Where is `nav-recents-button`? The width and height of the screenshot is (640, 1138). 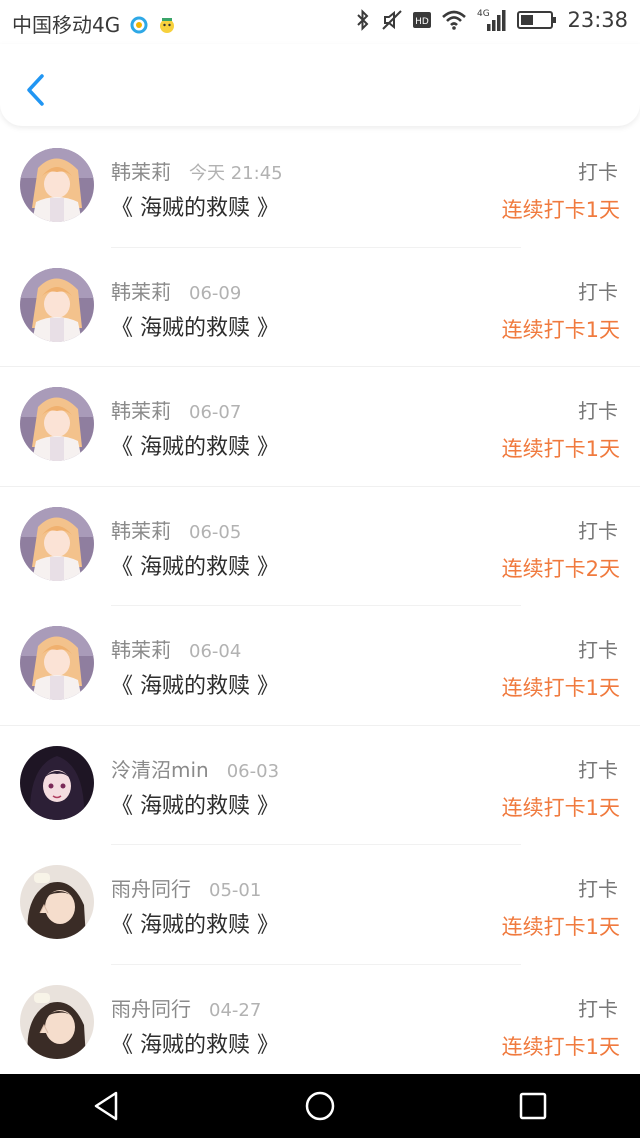 nav-recents-button is located at coordinates (533, 1106).